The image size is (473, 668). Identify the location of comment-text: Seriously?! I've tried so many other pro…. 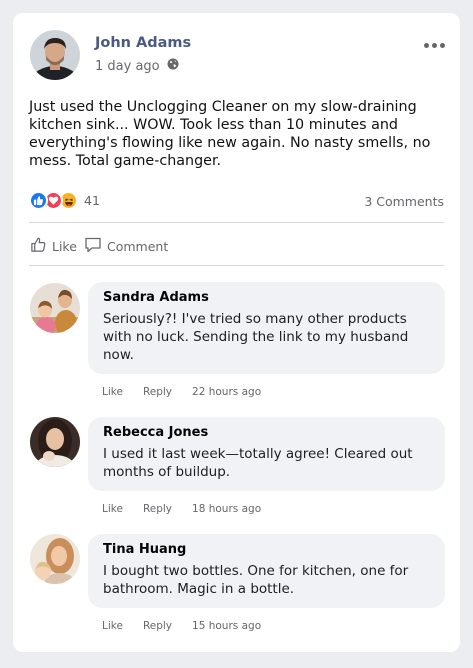
(256, 337).